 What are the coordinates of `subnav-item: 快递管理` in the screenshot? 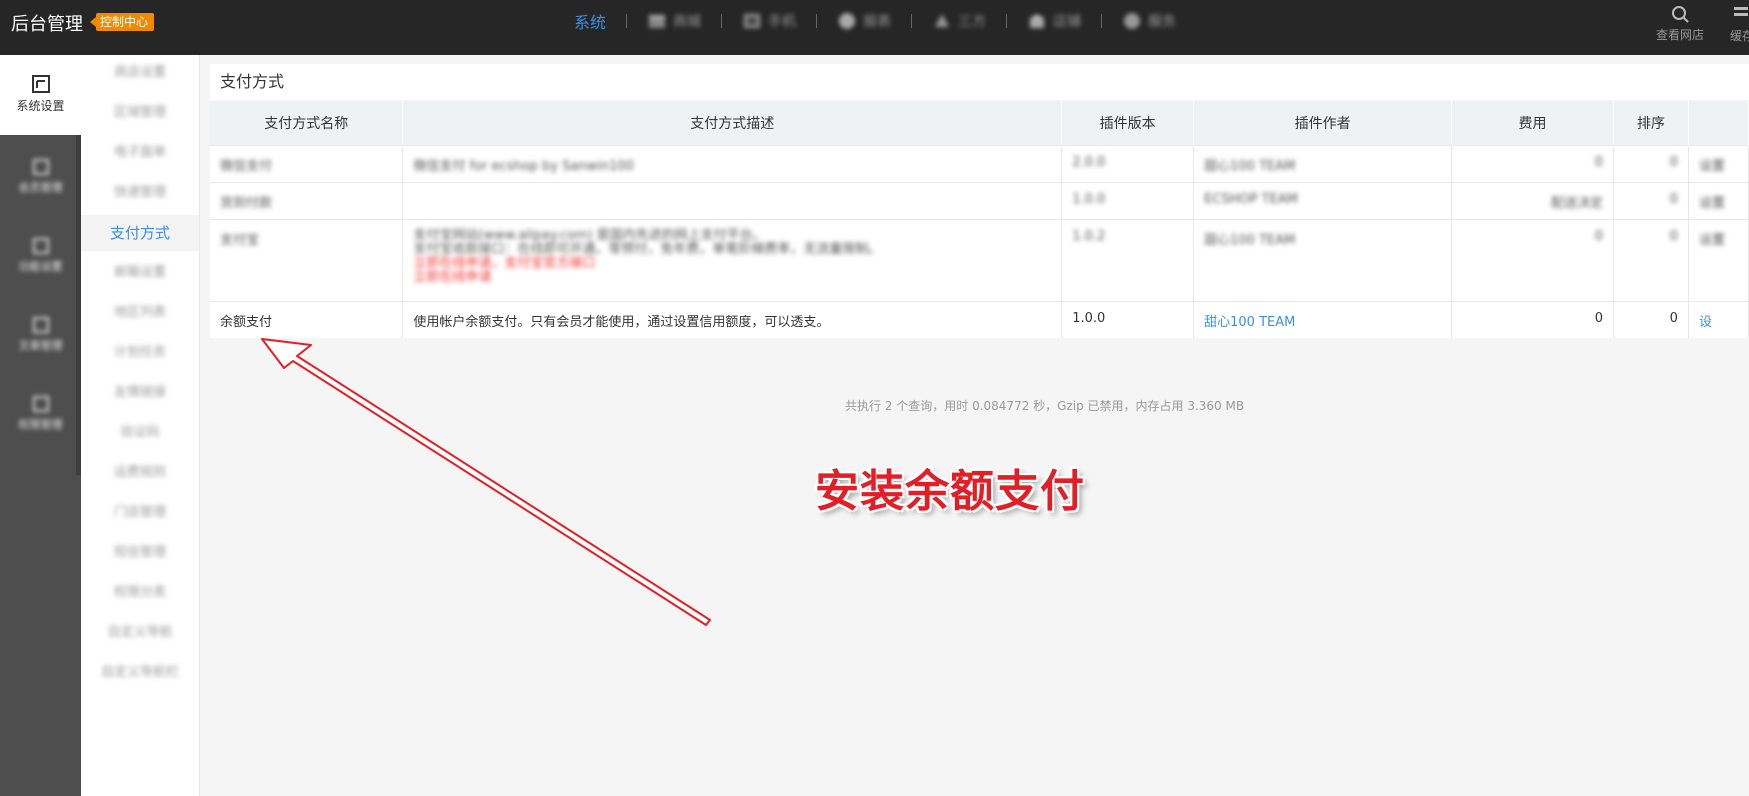 It's located at (140, 193).